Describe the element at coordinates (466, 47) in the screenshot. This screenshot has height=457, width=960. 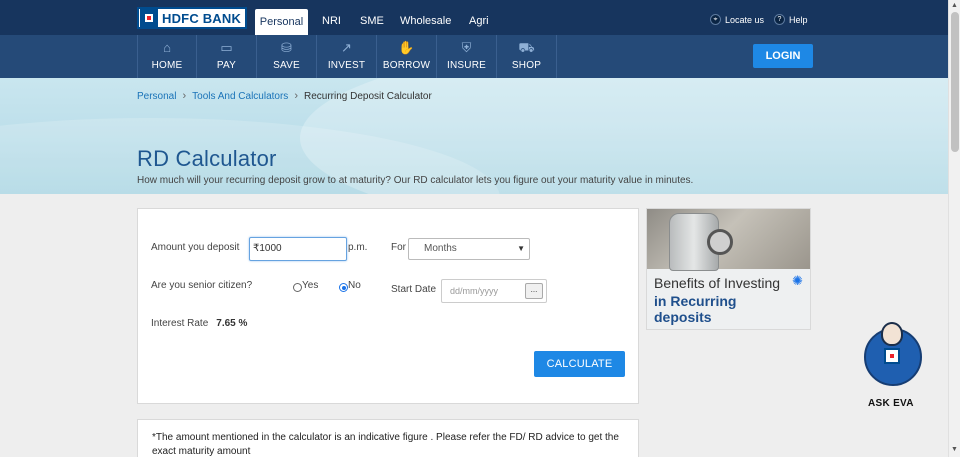
I see `shield-hand-icon: ⛨` at that location.